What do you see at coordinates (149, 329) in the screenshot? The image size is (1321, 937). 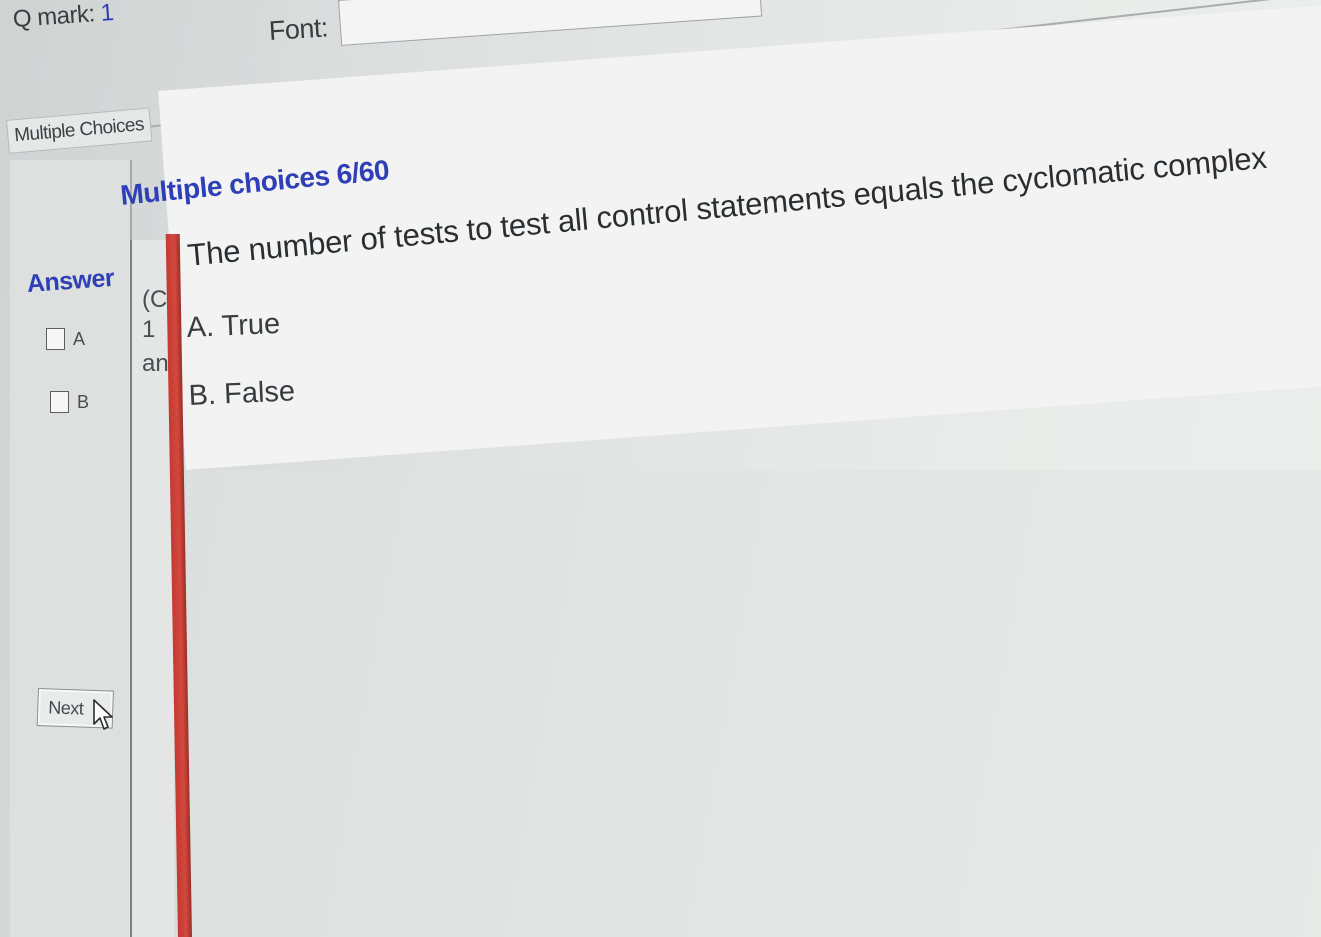 I see `truncated-column-line: 1` at bounding box center [149, 329].